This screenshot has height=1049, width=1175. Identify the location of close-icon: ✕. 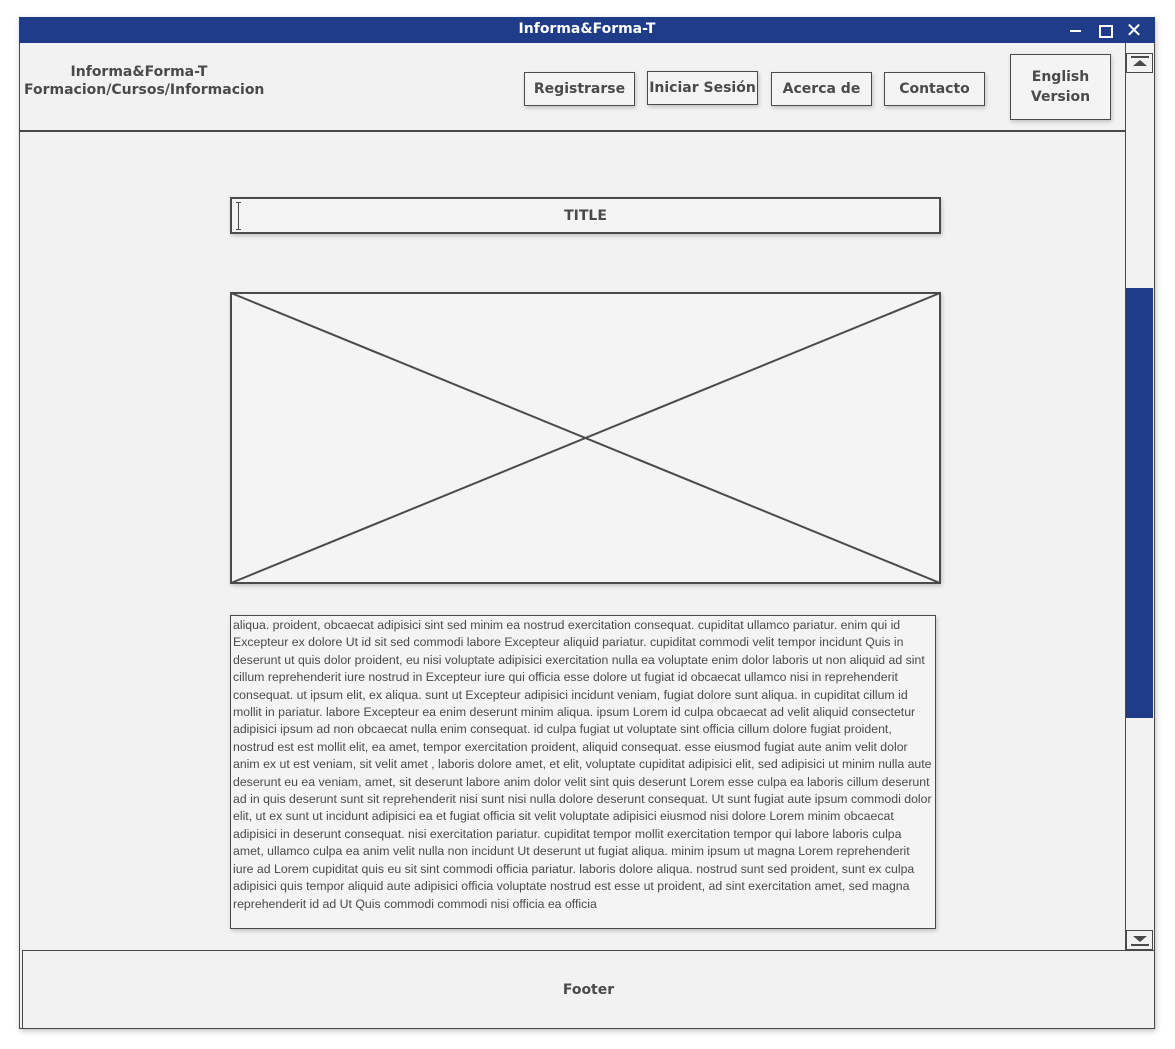
(1134, 30).